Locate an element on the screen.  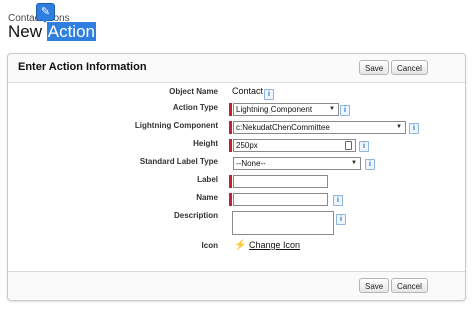
height-input: 250px is located at coordinates (294, 145).